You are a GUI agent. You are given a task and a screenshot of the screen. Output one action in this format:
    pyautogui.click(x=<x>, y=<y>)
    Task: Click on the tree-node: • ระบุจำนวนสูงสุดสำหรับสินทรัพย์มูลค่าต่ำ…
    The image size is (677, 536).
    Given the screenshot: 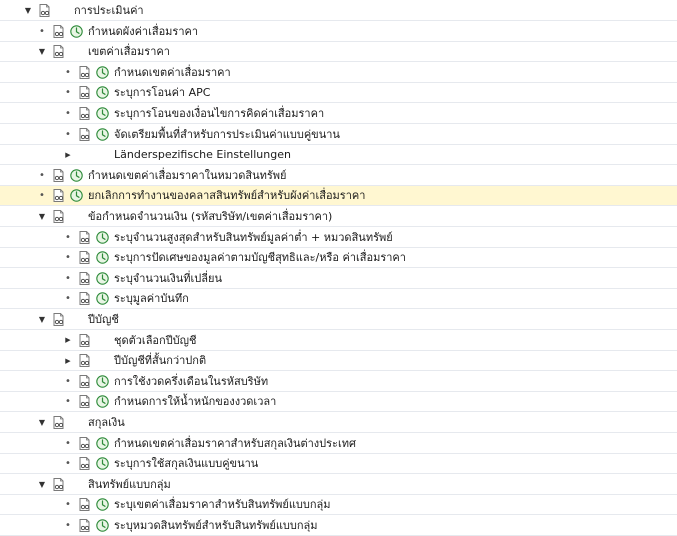 What is the action you would take?
    pyautogui.click(x=338, y=238)
    